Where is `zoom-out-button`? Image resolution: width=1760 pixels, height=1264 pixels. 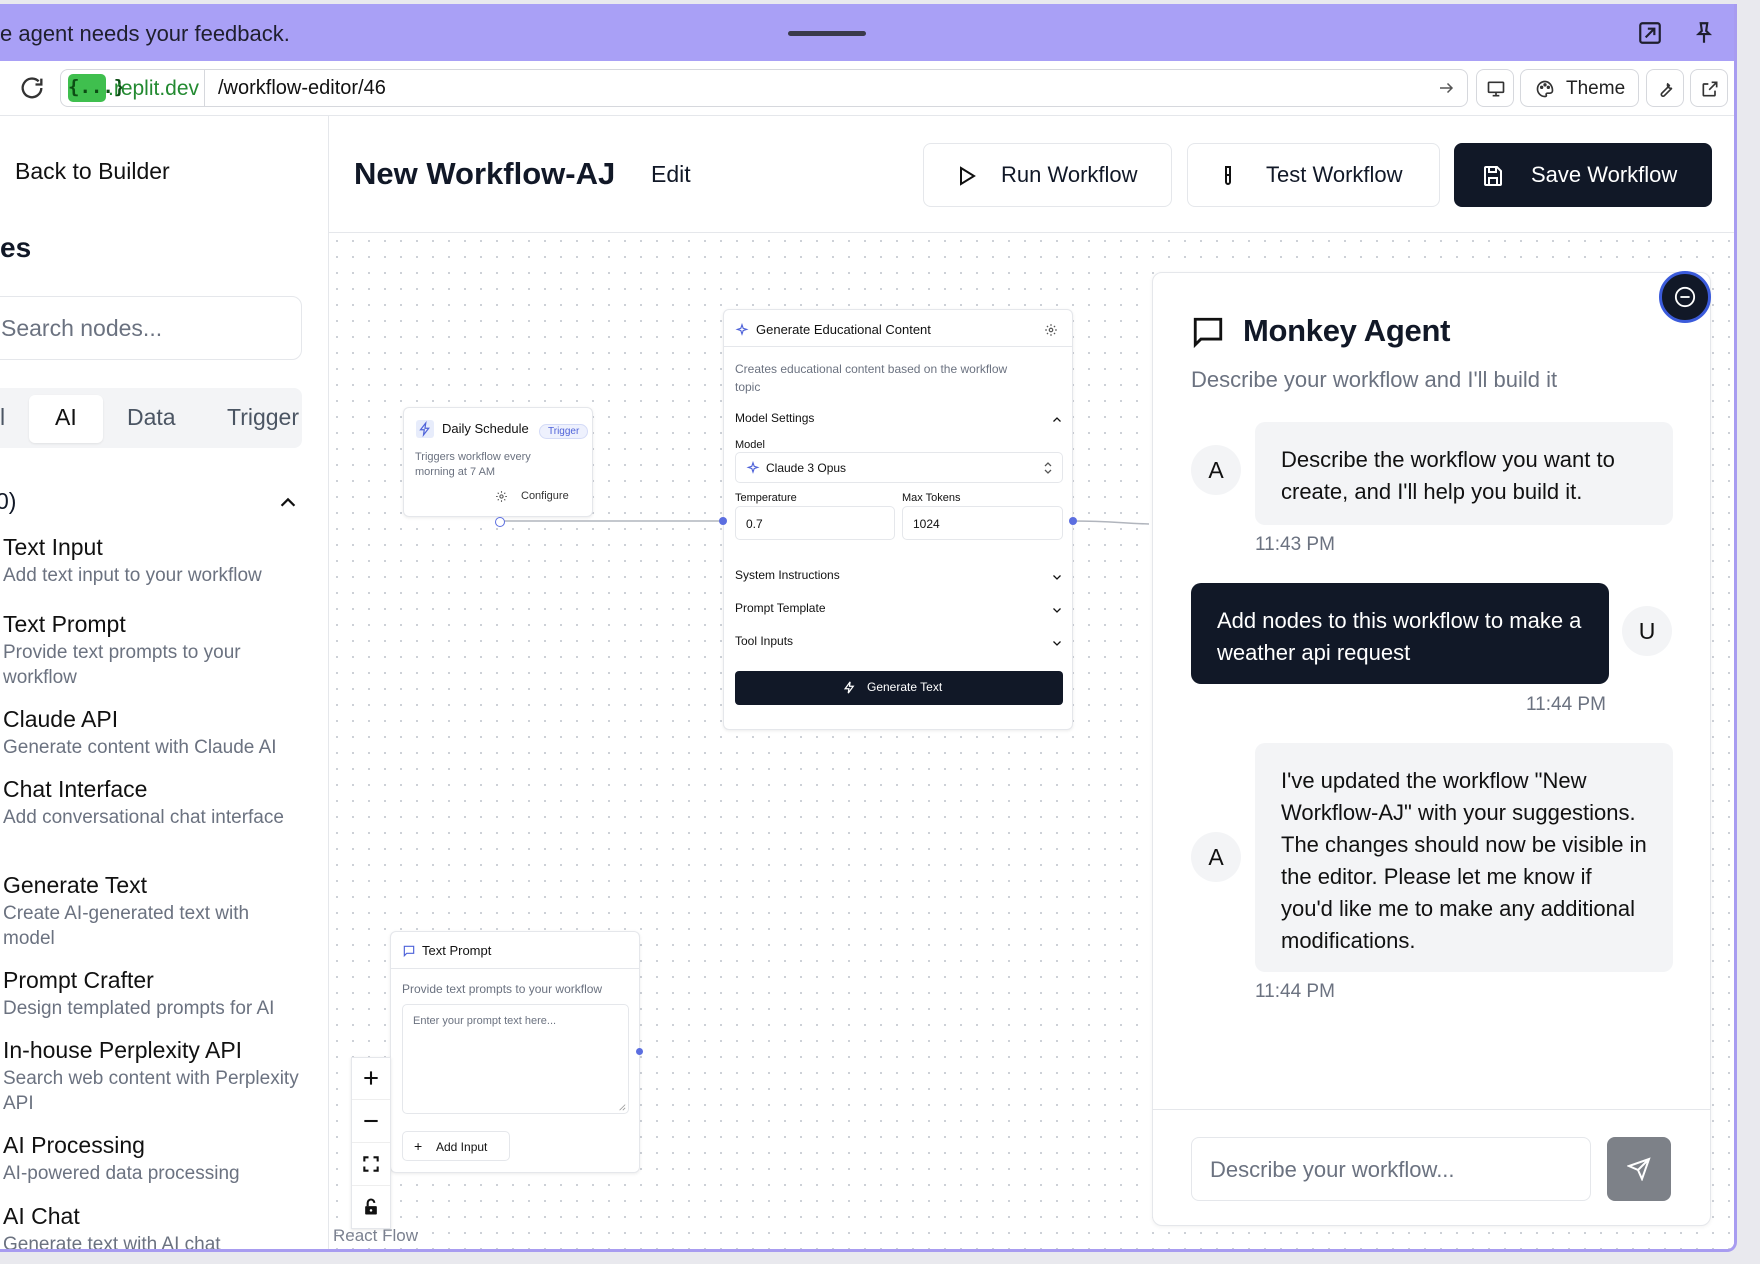
zoom-out-button is located at coordinates (371, 1122).